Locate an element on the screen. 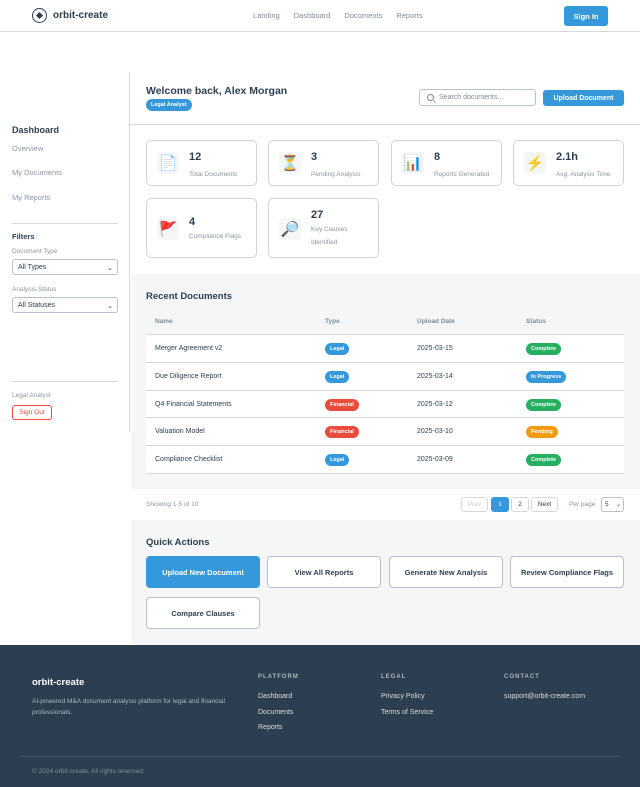 The width and height of the screenshot is (640, 787). recent-documents-title: Recent Documents is located at coordinates (189, 296).